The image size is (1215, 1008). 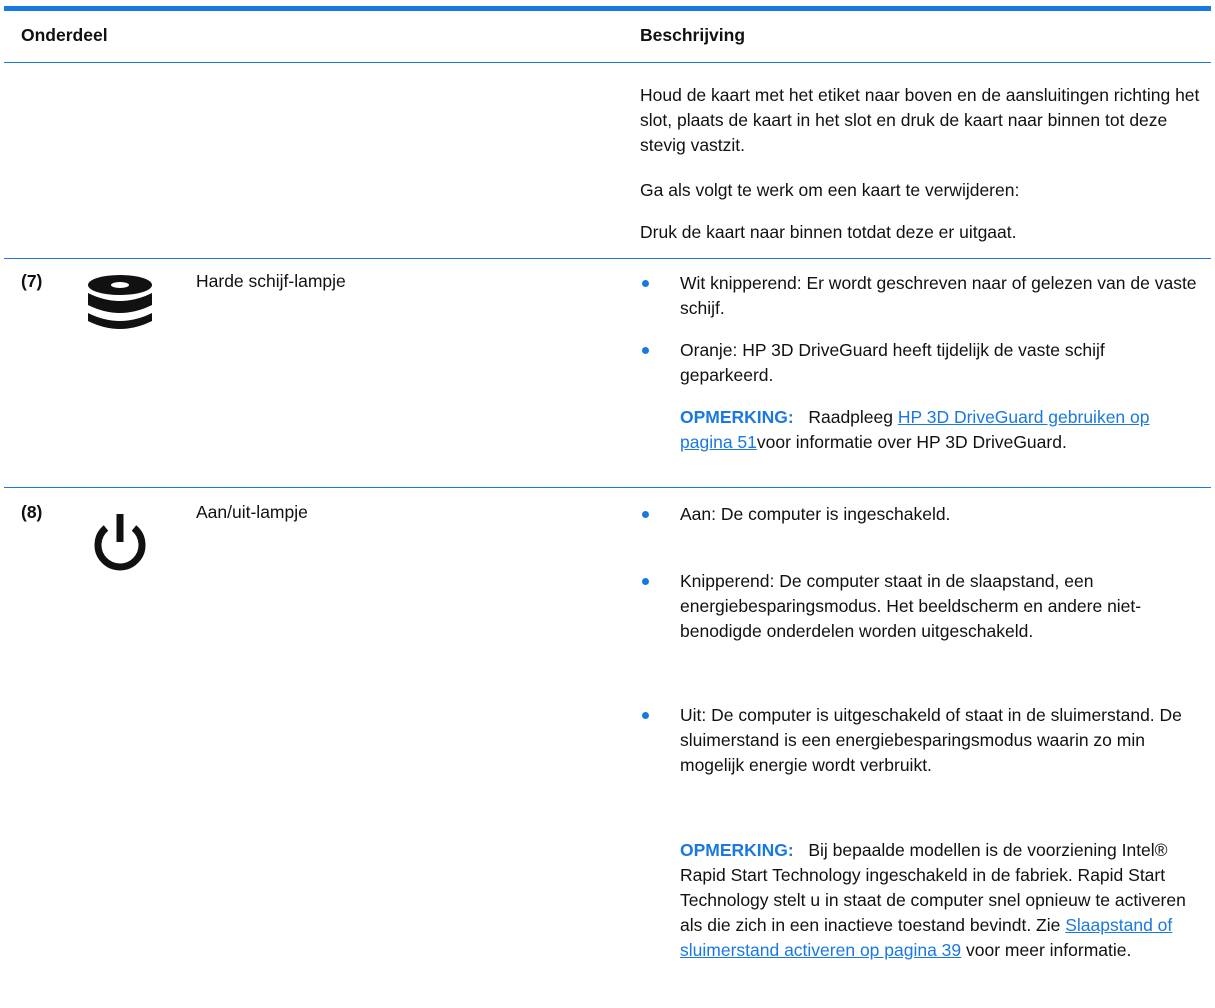 What do you see at coordinates (693, 35) in the screenshot?
I see `column-header-beschrijving: Beschrijving` at bounding box center [693, 35].